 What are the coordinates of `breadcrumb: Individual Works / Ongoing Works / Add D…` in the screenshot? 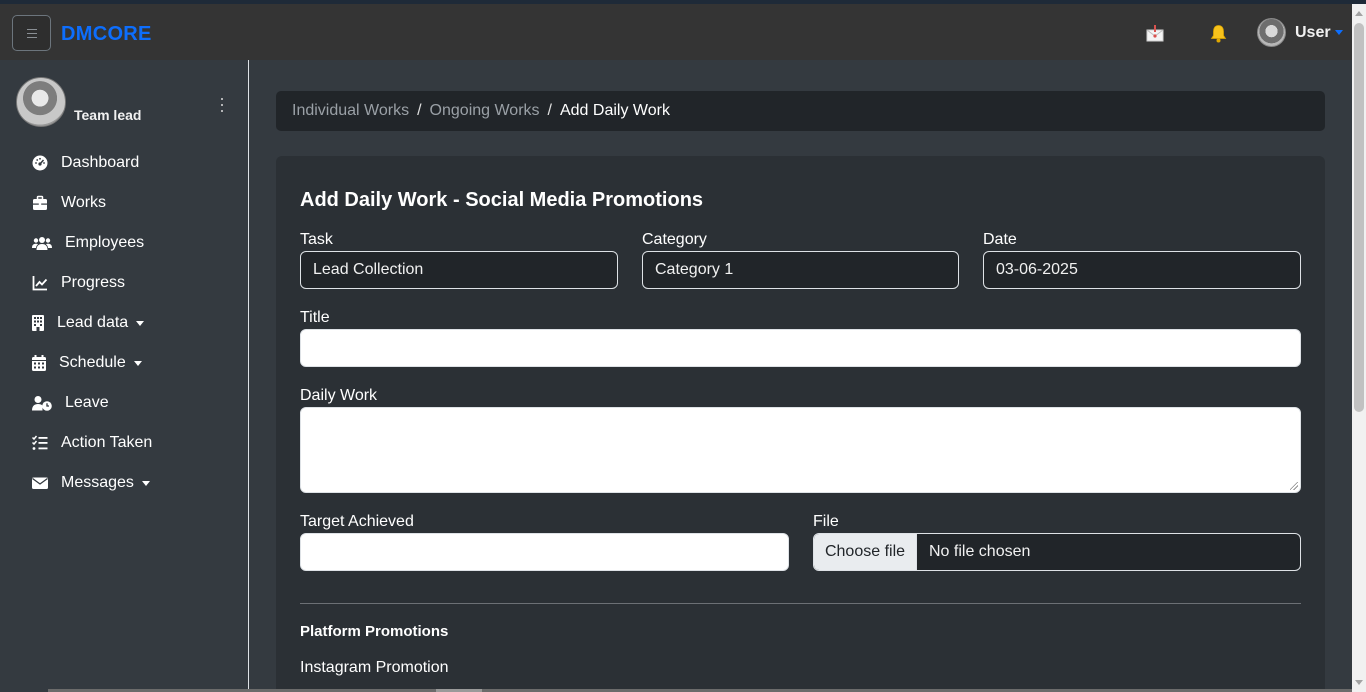 It's located at (800, 111).